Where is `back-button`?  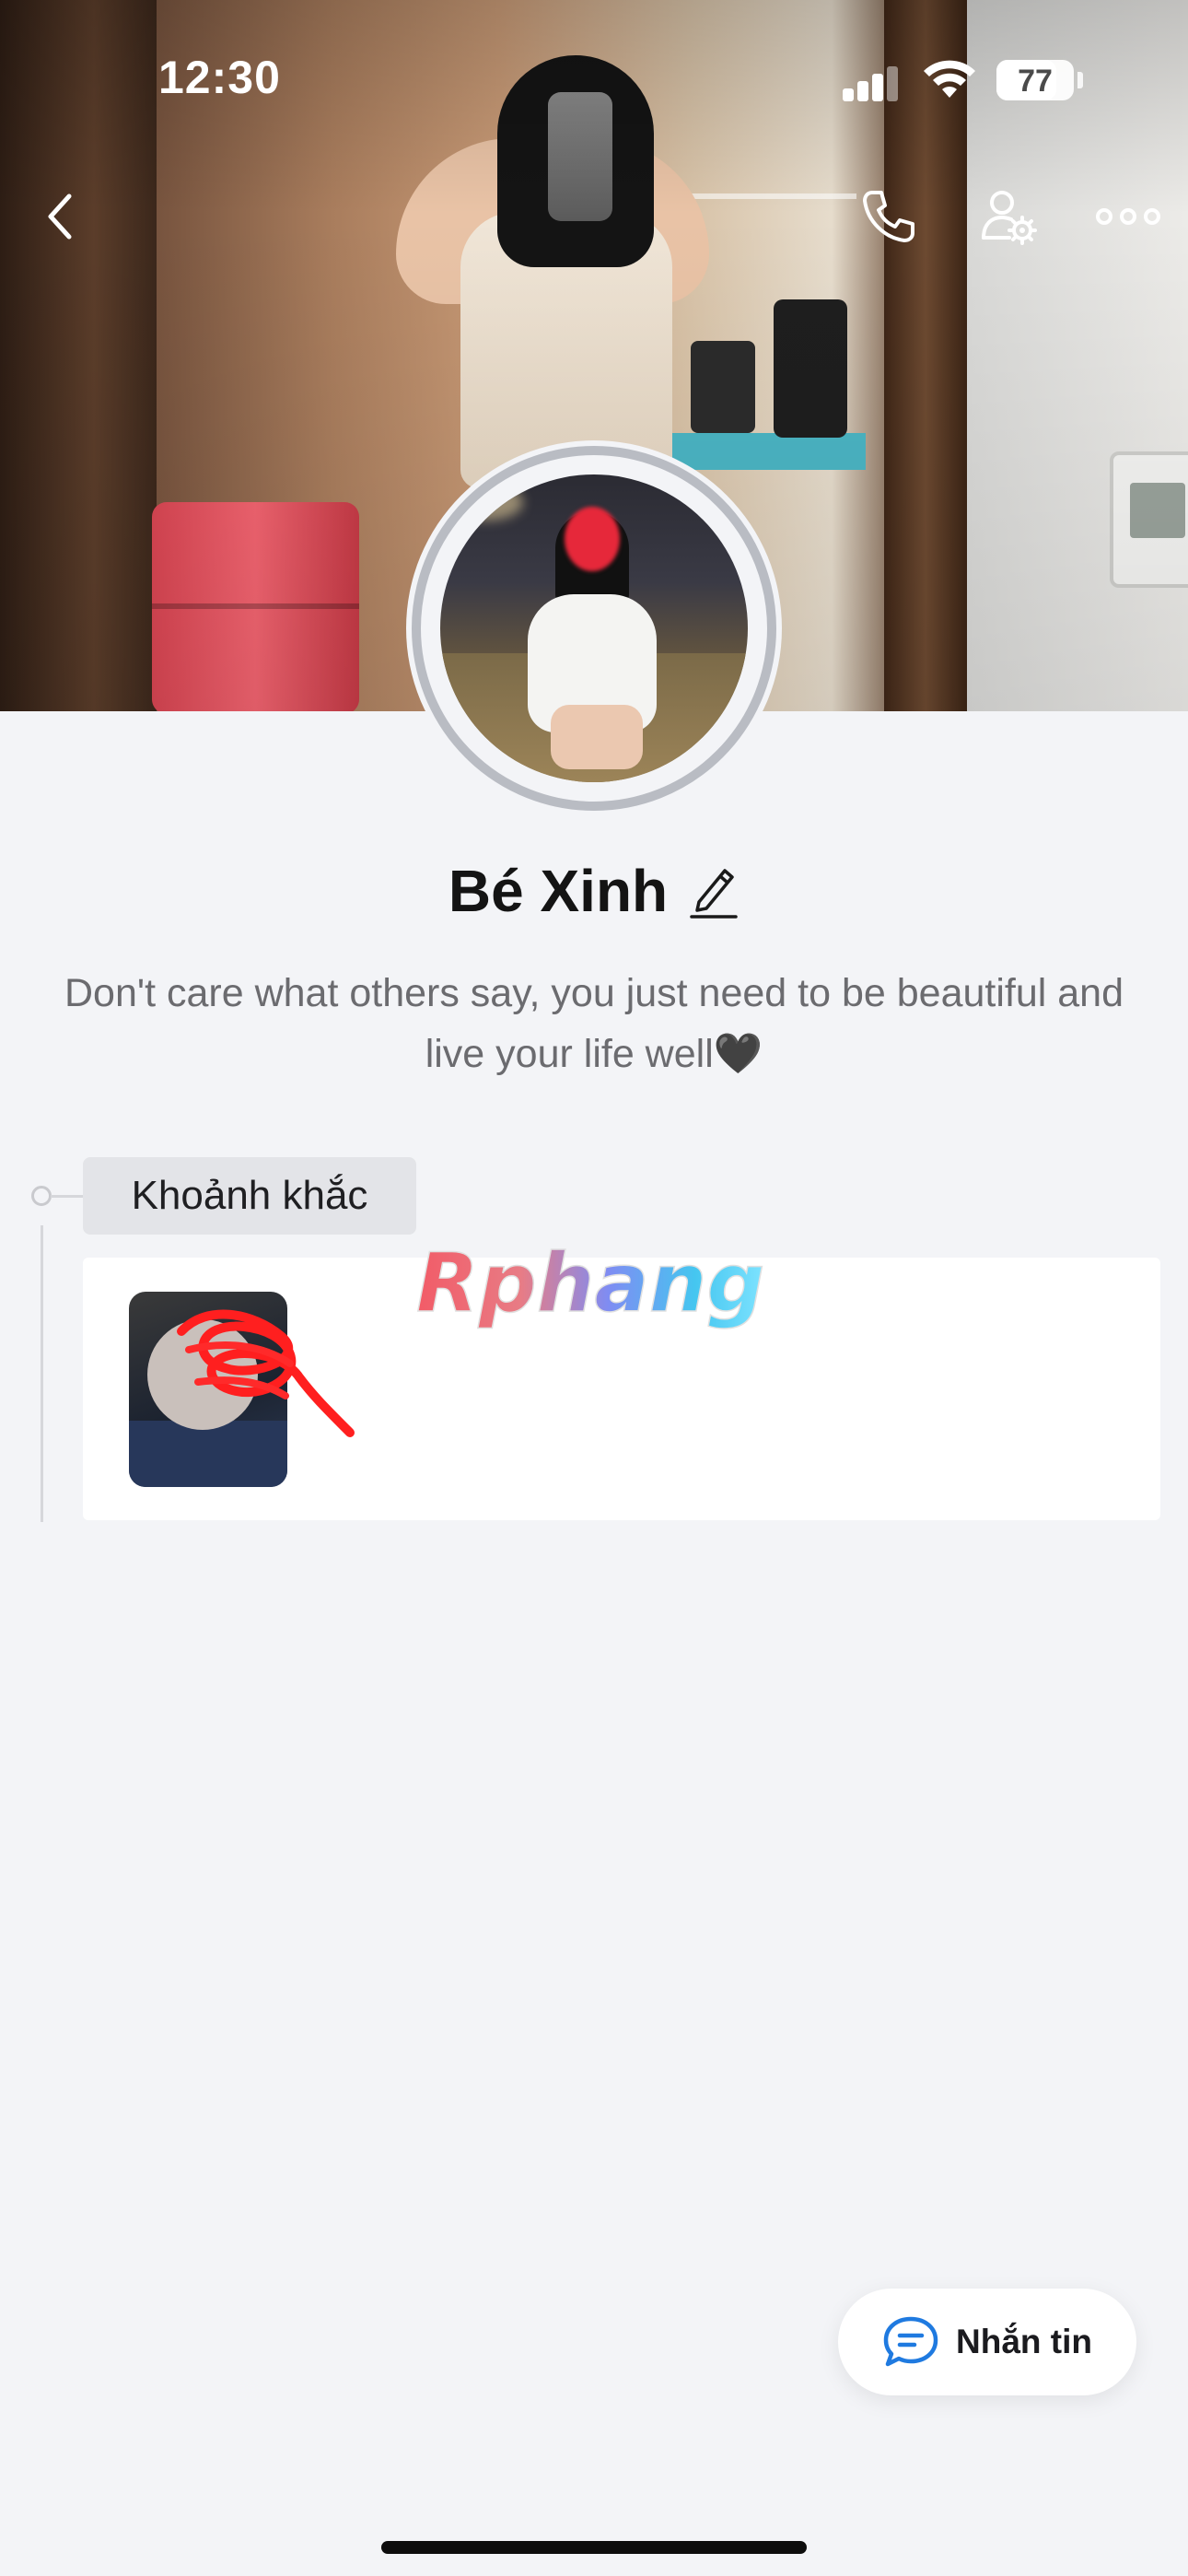
back-button is located at coordinates (60, 216).